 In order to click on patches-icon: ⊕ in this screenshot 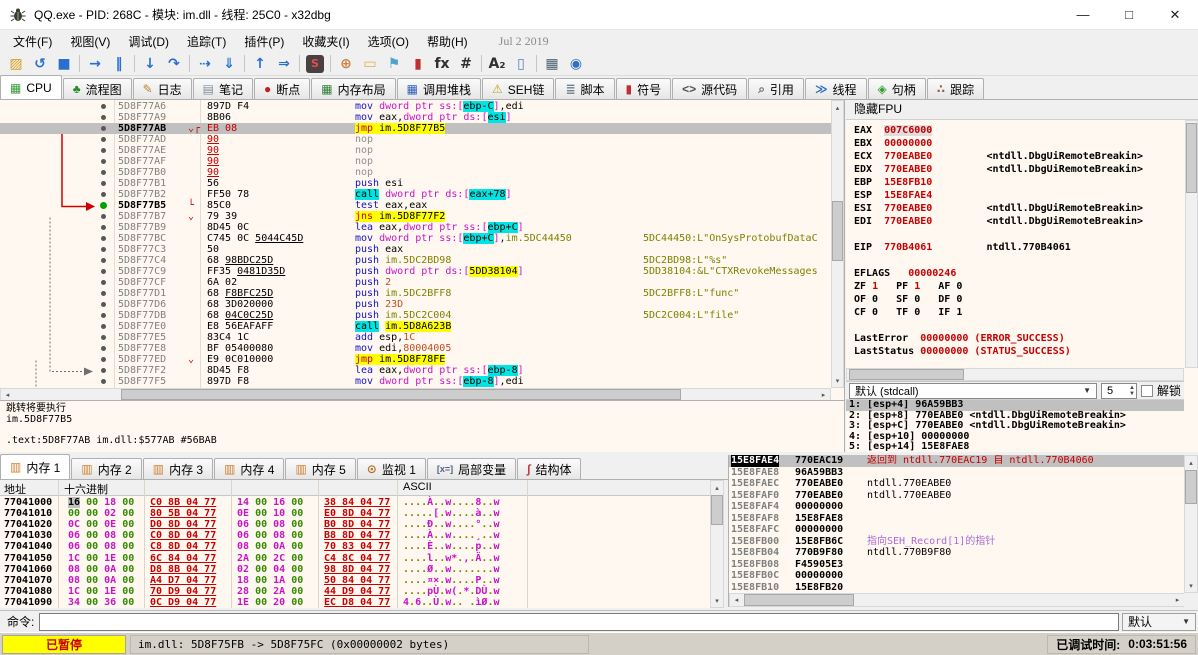, I will do `click(346, 64)`.